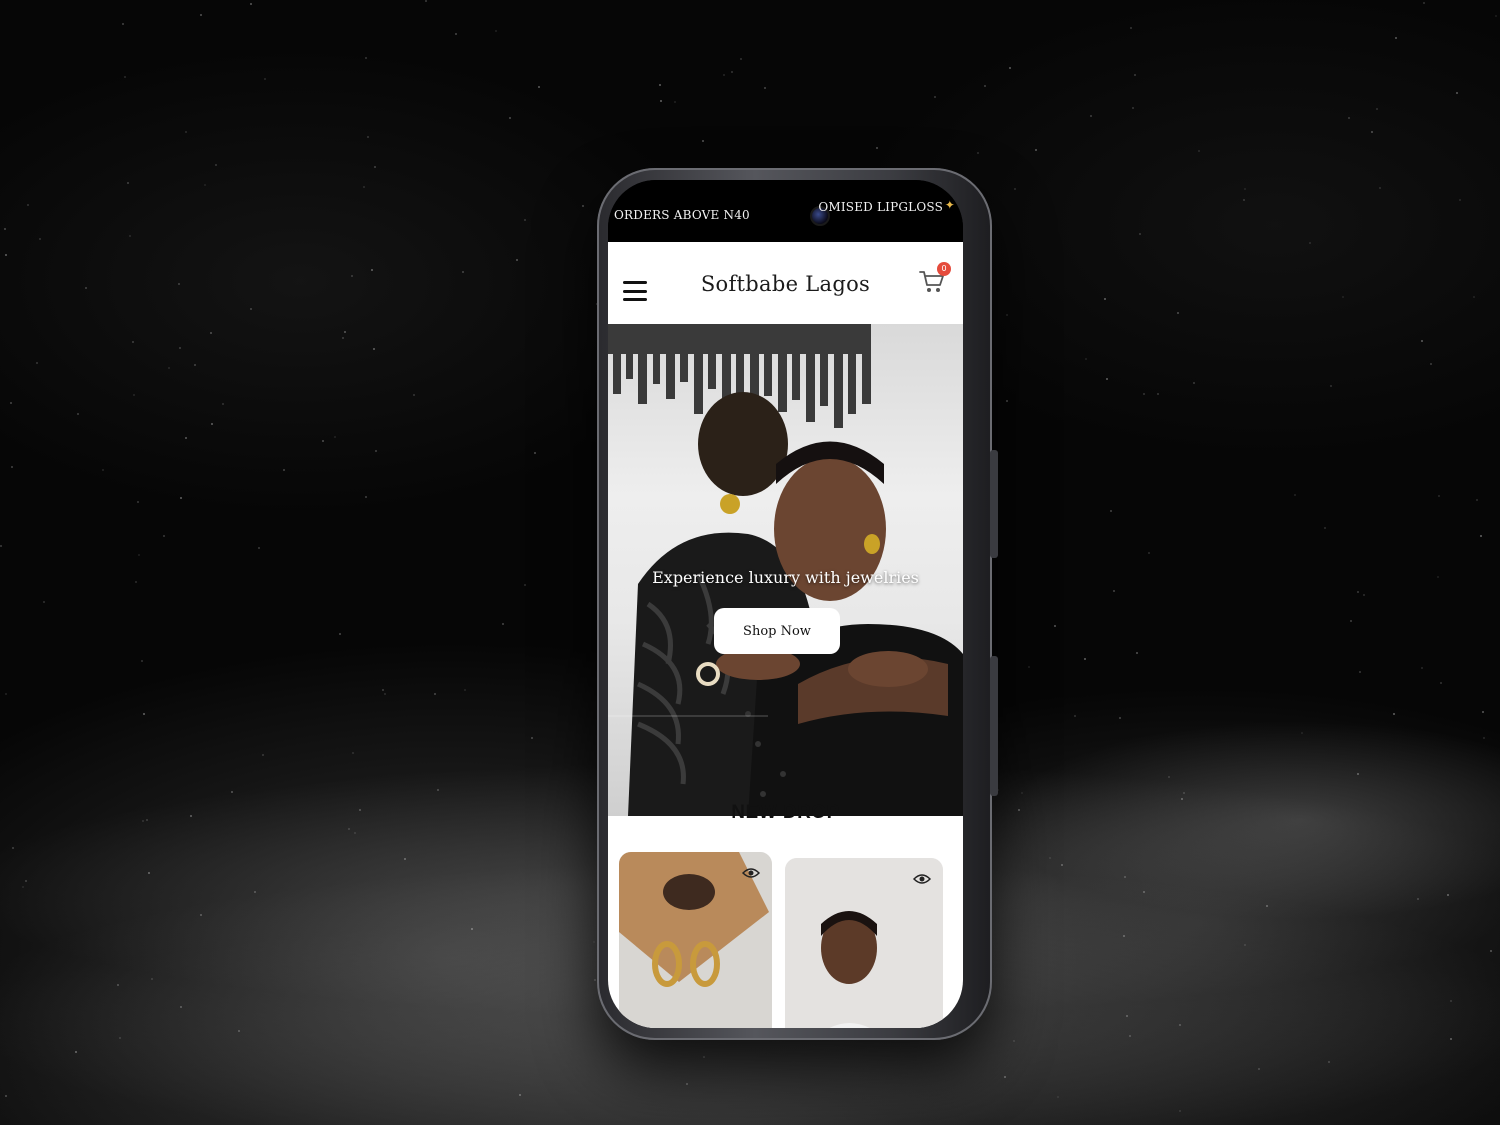 The width and height of the screenshot is (1500, 1125). I want to click on cart-count-badge: 0, so click(944, 269).